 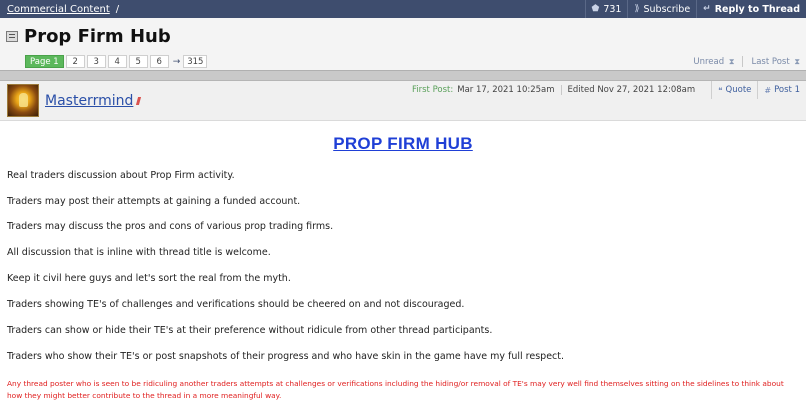 I want to click on subscribers-count: 731, so click(x=612, y=9).